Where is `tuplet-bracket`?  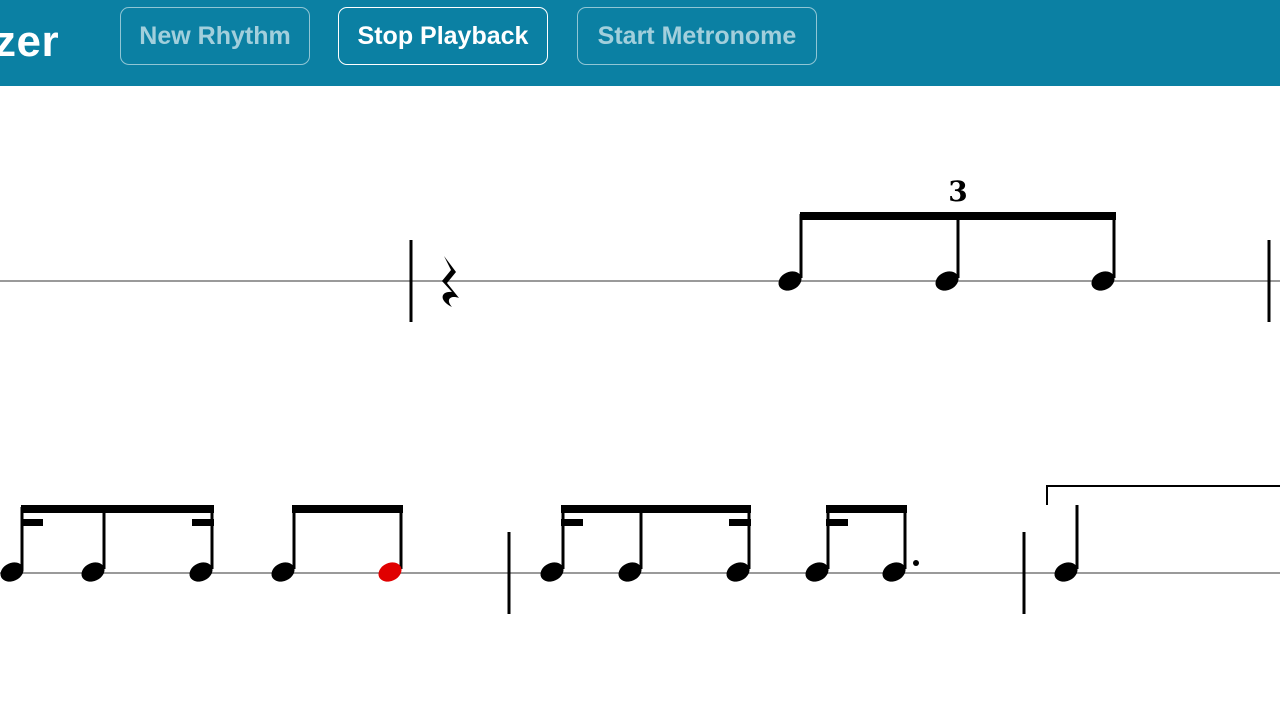
tuplet-bracket is located at coordinates (1163, 495).